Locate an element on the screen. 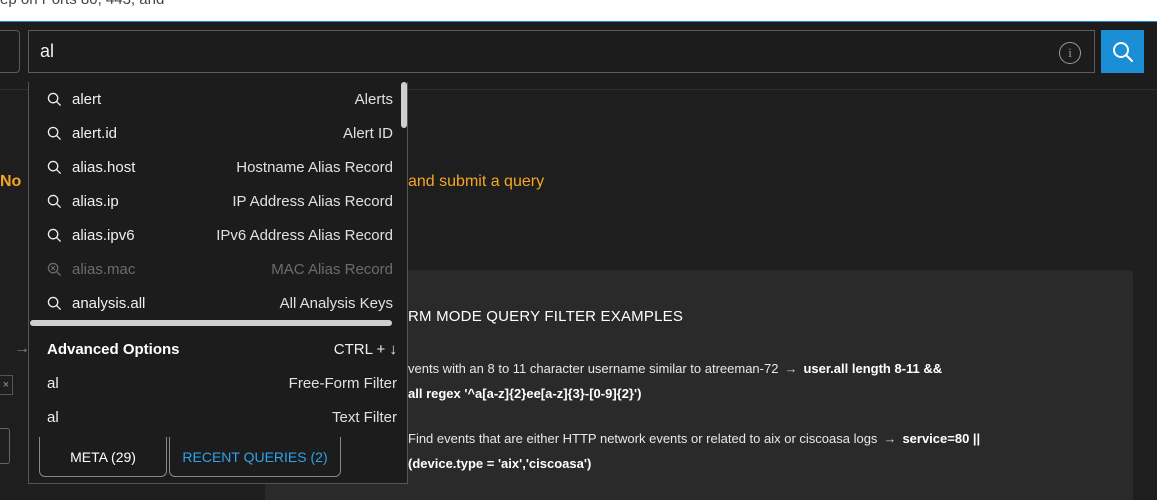 This screenshot has height=500, width=1157. tab-meta: META (29) is located at coordinates (103, 457).